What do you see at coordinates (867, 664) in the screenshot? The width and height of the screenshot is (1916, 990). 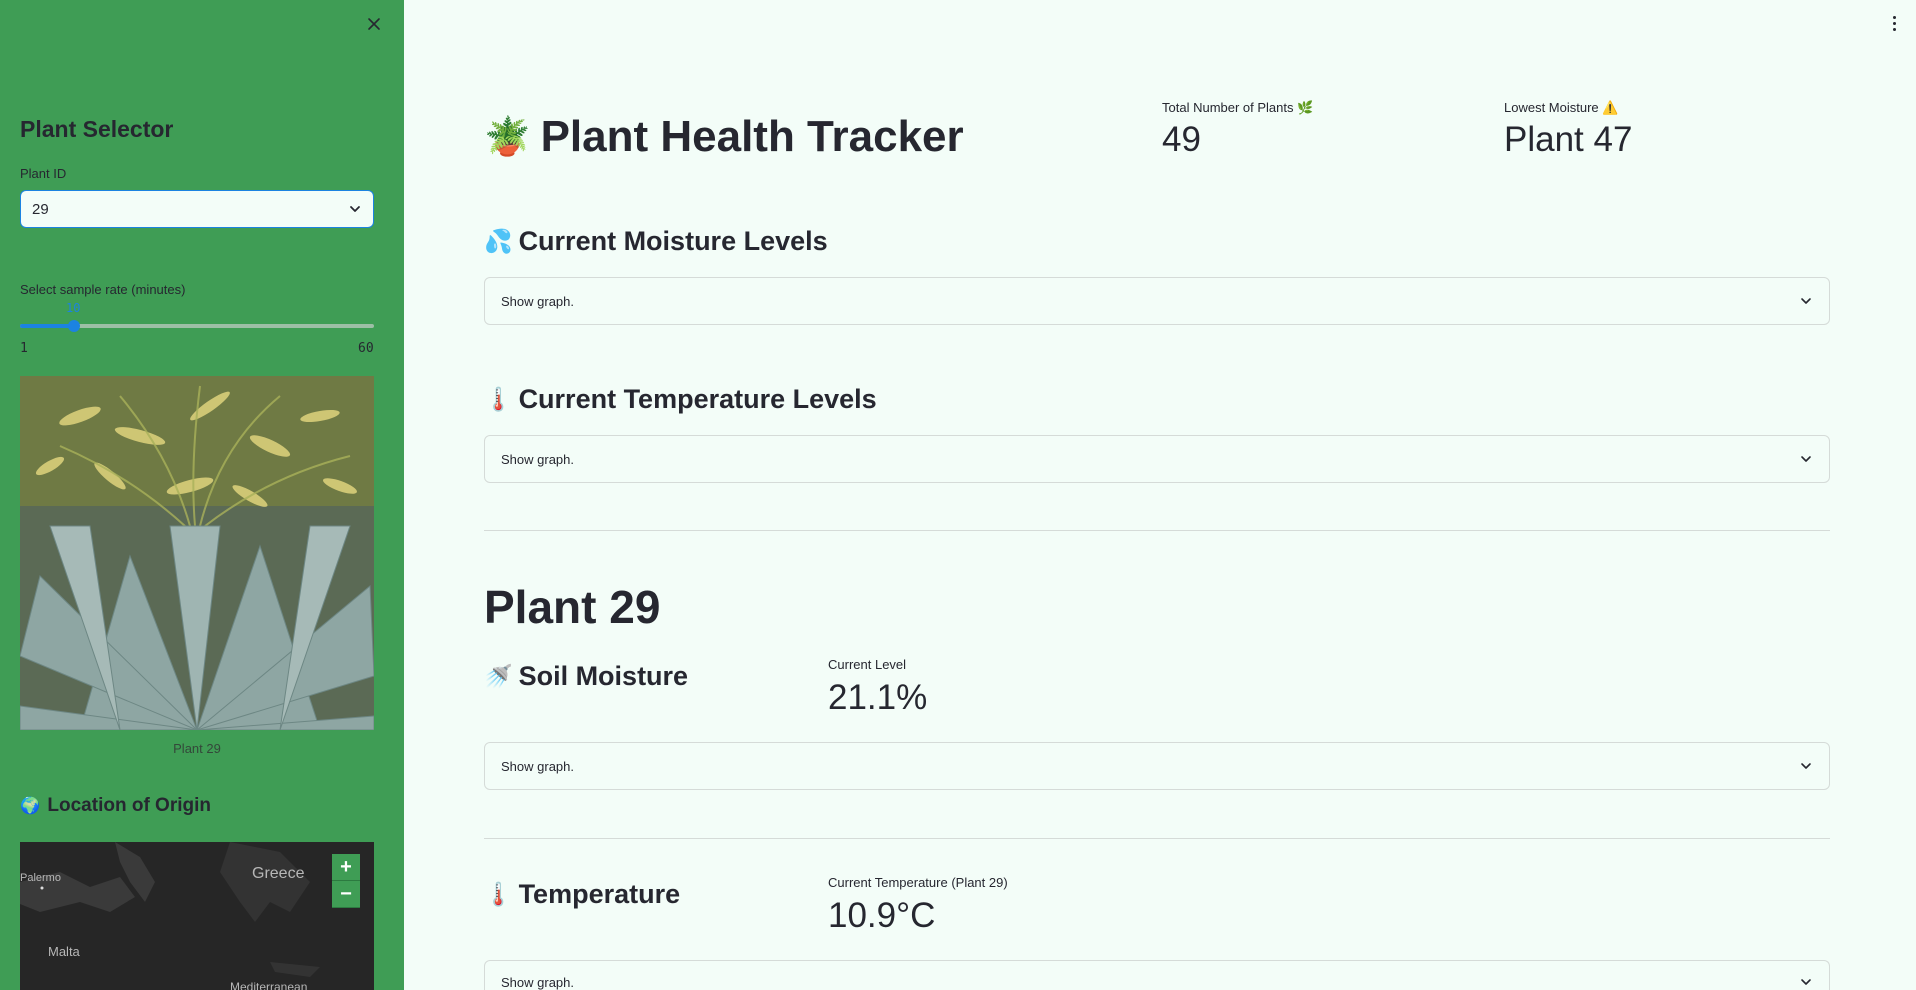 I see `soil-metric-label: Current Level` at bounding box center [867, 664].